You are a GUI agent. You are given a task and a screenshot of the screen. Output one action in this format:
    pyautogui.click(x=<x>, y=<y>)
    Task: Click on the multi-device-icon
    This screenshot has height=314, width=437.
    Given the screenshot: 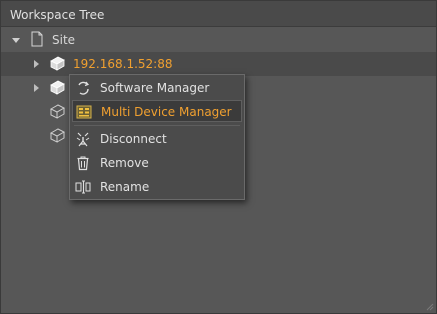 What is the action you would take?
    pyautogui.click(x=84, y=112)
    